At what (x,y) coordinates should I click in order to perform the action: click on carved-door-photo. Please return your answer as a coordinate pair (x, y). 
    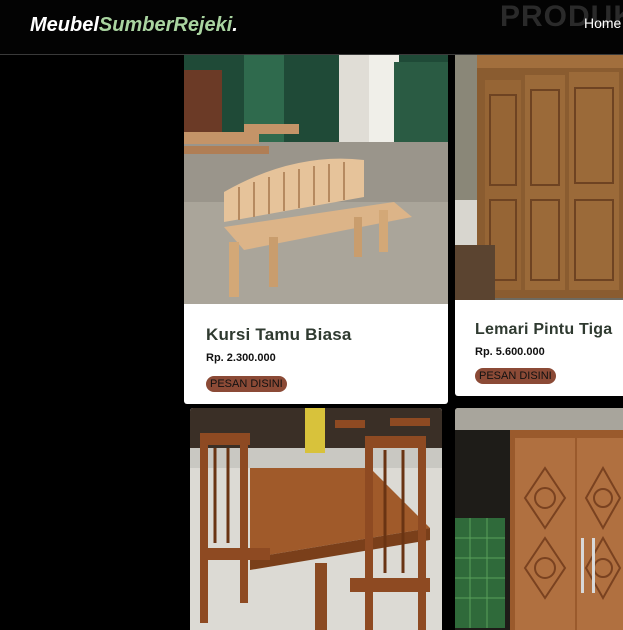
    Looking at the image, I should click on (539, 519).